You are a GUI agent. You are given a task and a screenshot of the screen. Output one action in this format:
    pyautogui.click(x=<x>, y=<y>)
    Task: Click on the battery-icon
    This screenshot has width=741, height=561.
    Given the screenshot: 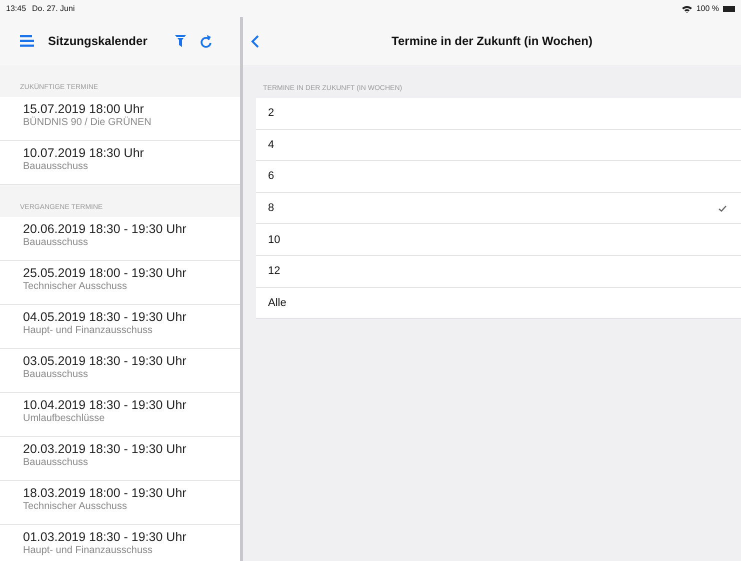 What is the action you would take?
    pyautogui.click(x=729, y=9)
    